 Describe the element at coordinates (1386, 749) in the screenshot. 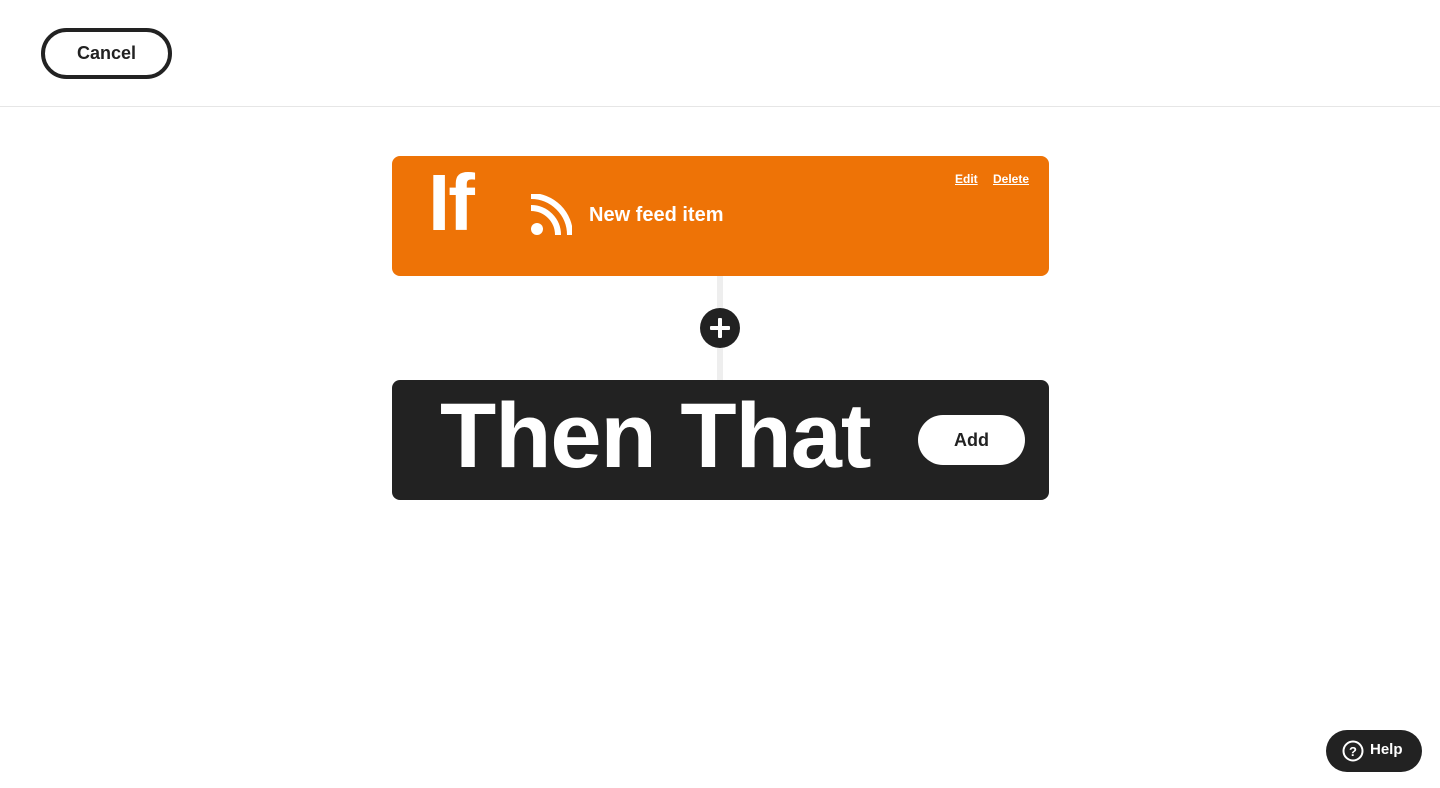

I see `help-label: Help` at that location.